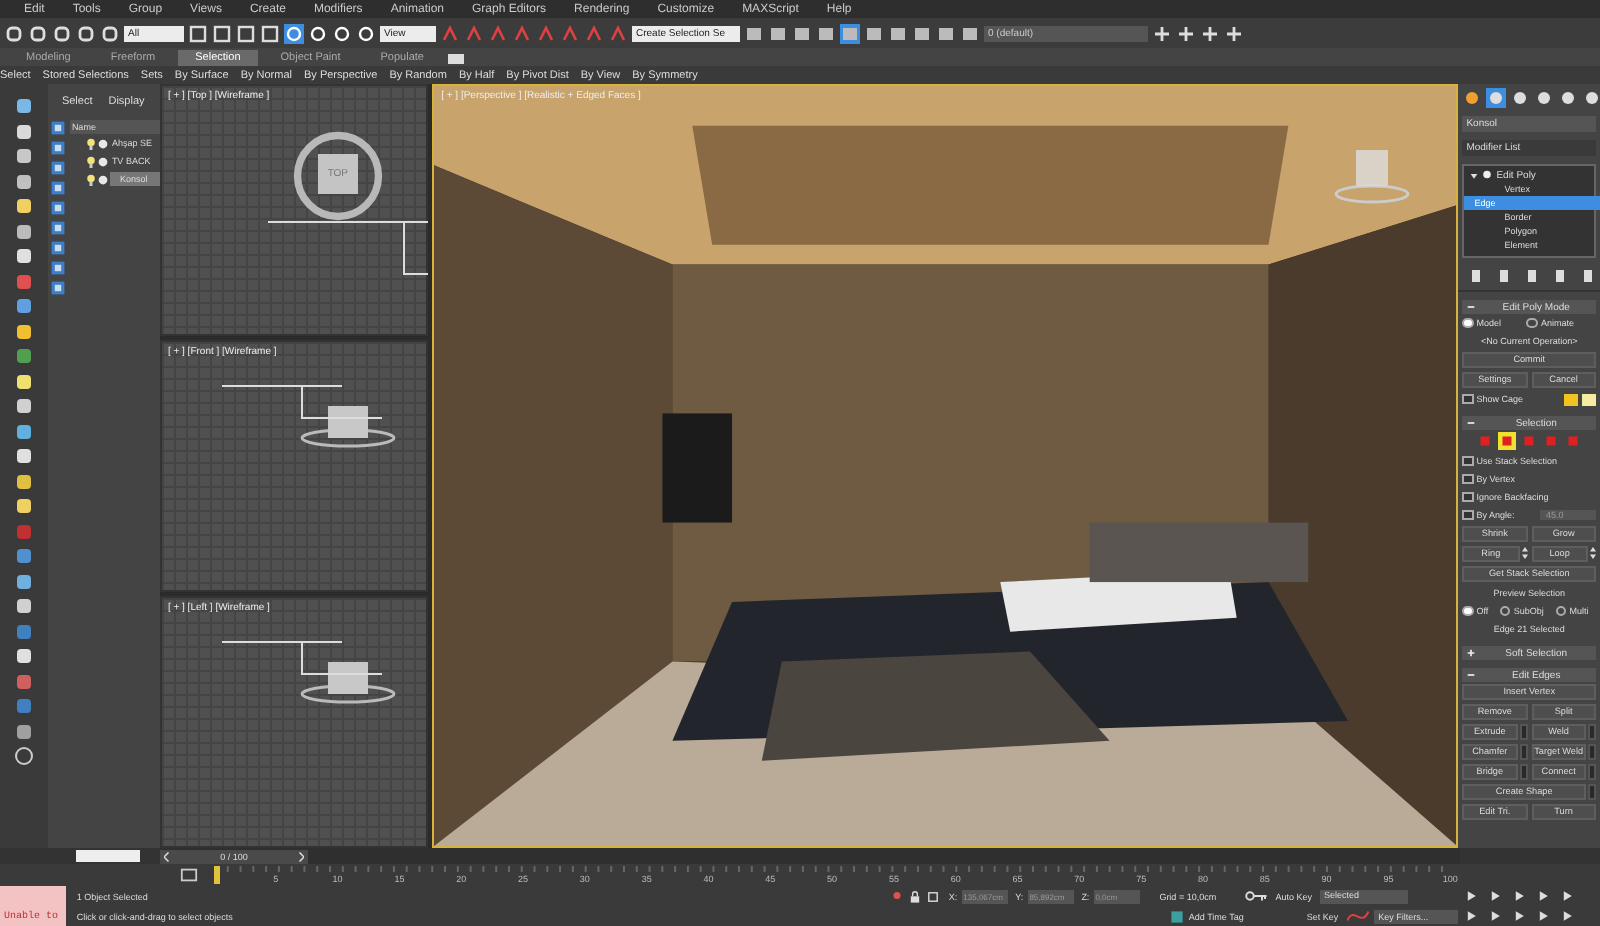 The image size is (1600, 926). What do you see at coordinates (337, 176) in the screenshot?
I see `viewcube-ring-icon` at bounding box center [337, 176].